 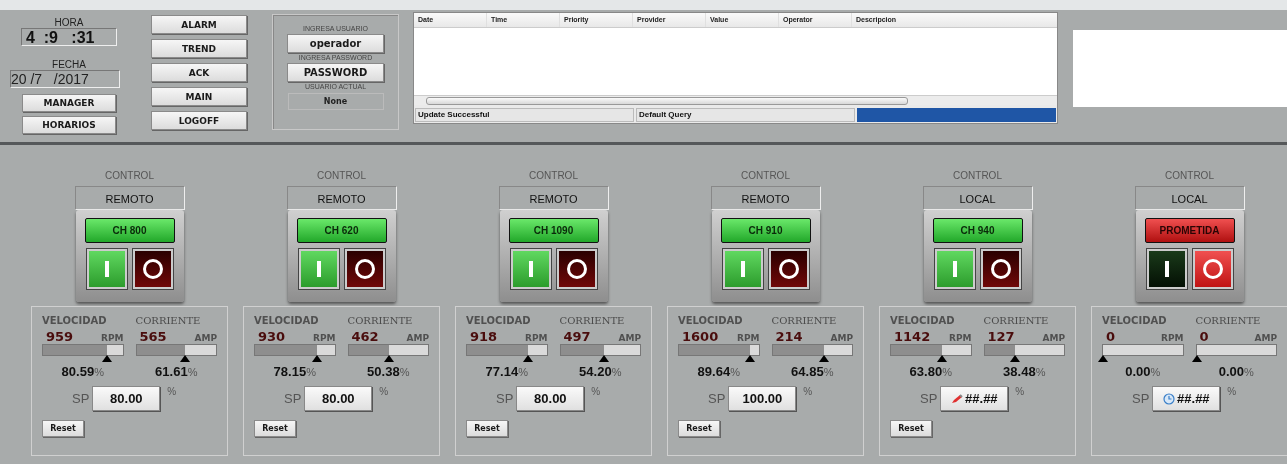 I want to click on speed-value: 1142, so click(x=912, y=336).